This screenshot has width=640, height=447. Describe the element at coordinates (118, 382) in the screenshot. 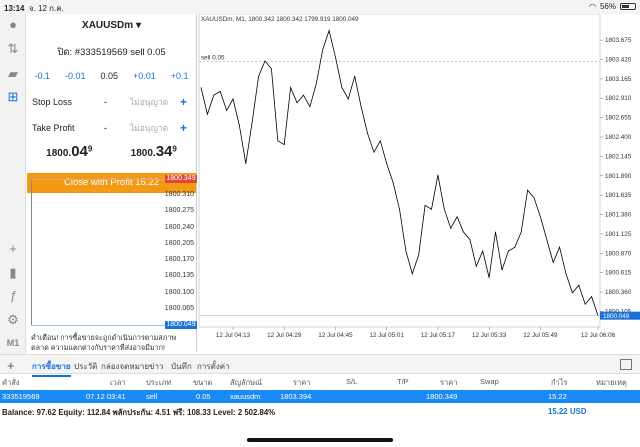

I see `col-time: เวลา` at that location.